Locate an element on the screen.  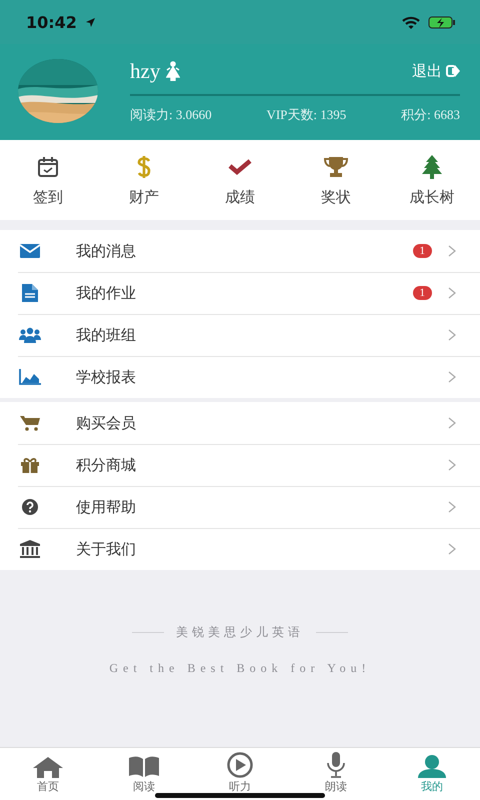
shortcut-button: 奖状 is located at coordinates (336, 180).